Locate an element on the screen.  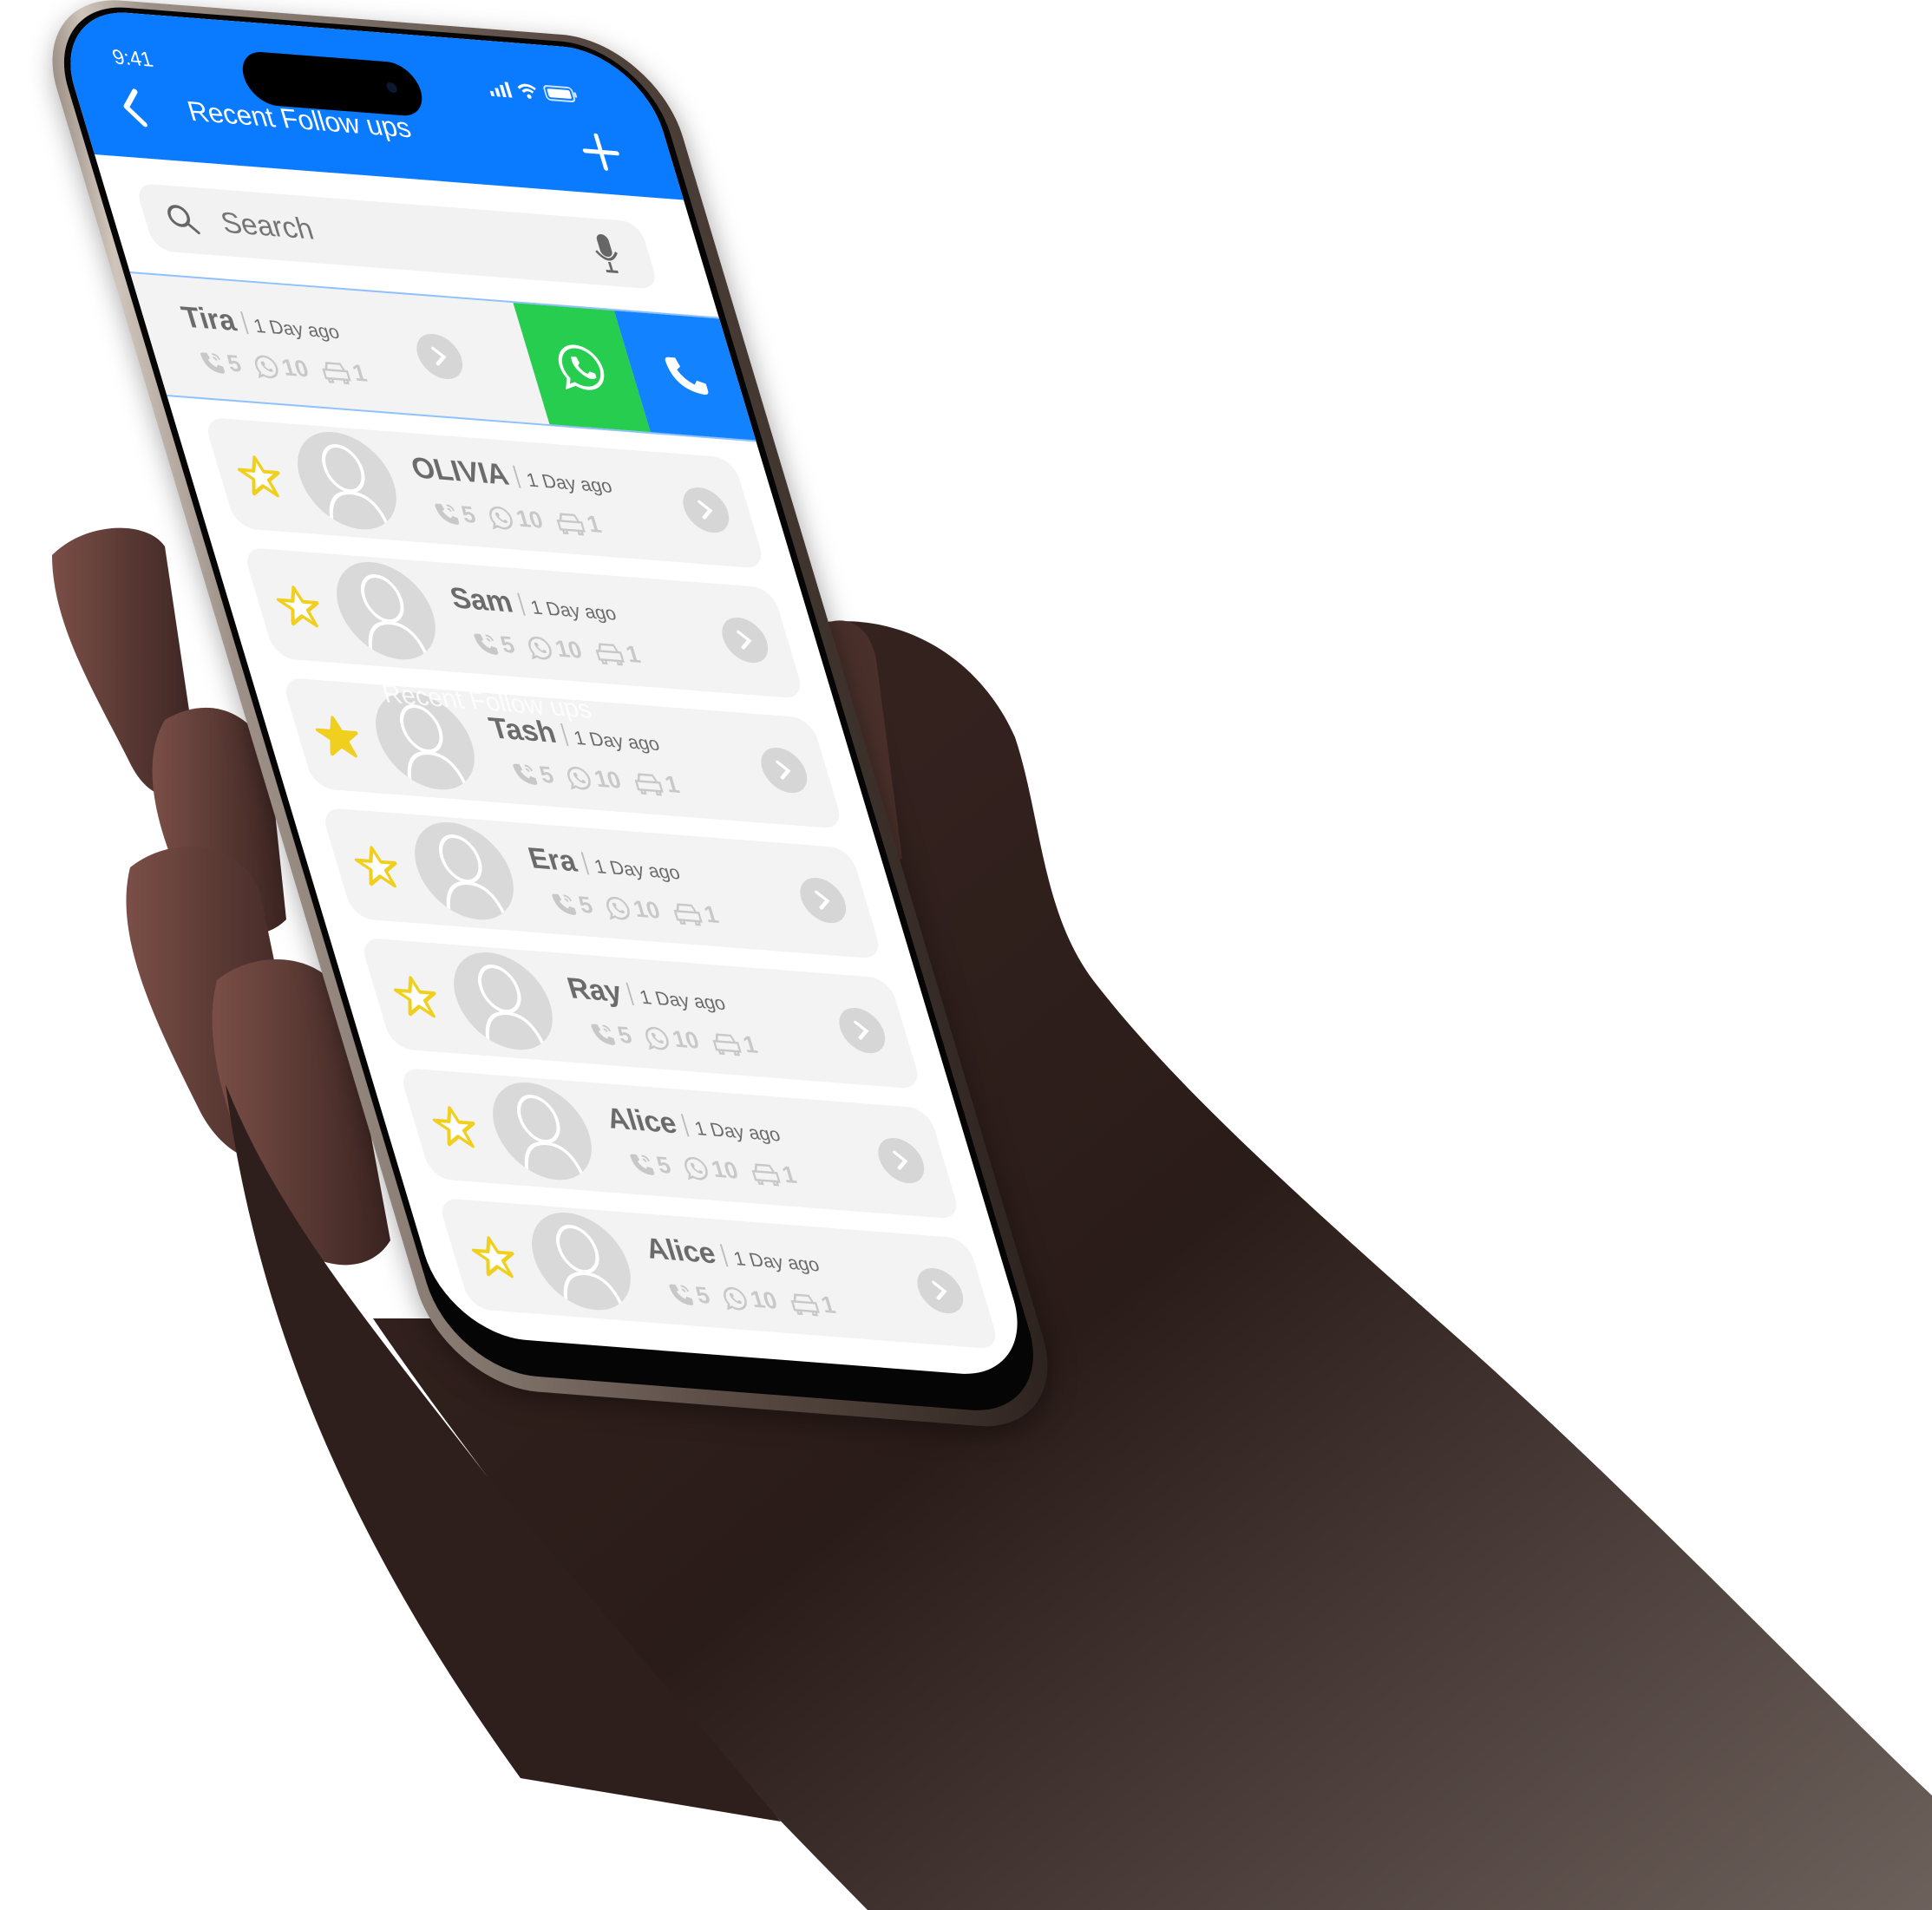
search-input is located at coordinates (399, 236).